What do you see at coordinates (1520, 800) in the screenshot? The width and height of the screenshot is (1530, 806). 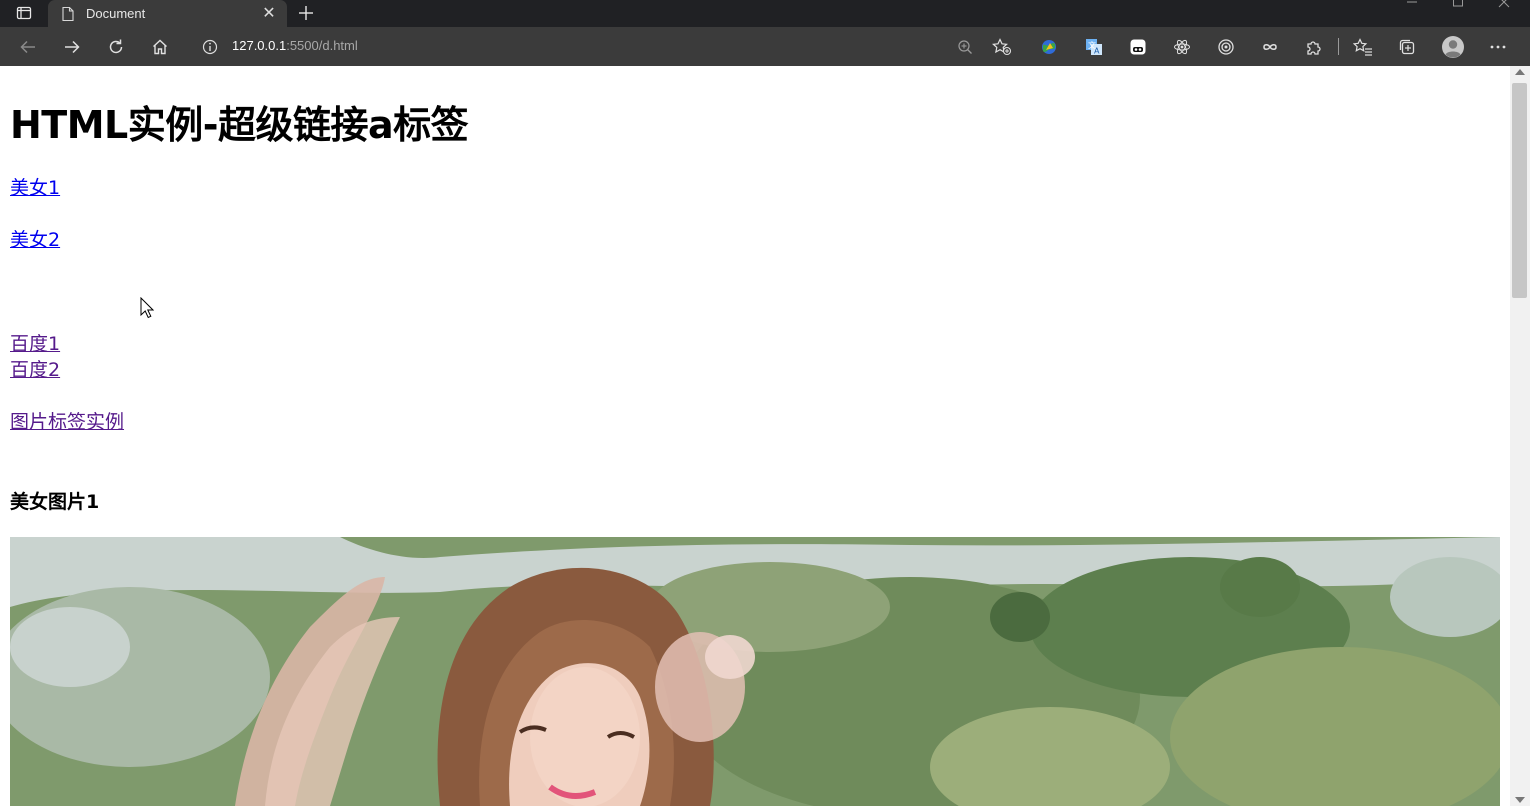 I see `scroll-down-arrow-icon` at bounding box center [1520, 800].